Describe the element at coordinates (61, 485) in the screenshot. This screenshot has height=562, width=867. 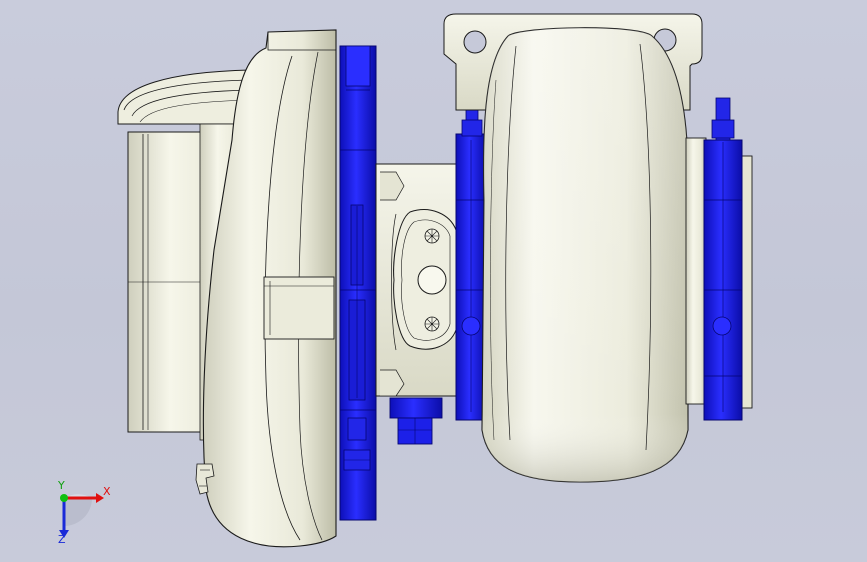
I see `y-axis-label: Y` at that location.